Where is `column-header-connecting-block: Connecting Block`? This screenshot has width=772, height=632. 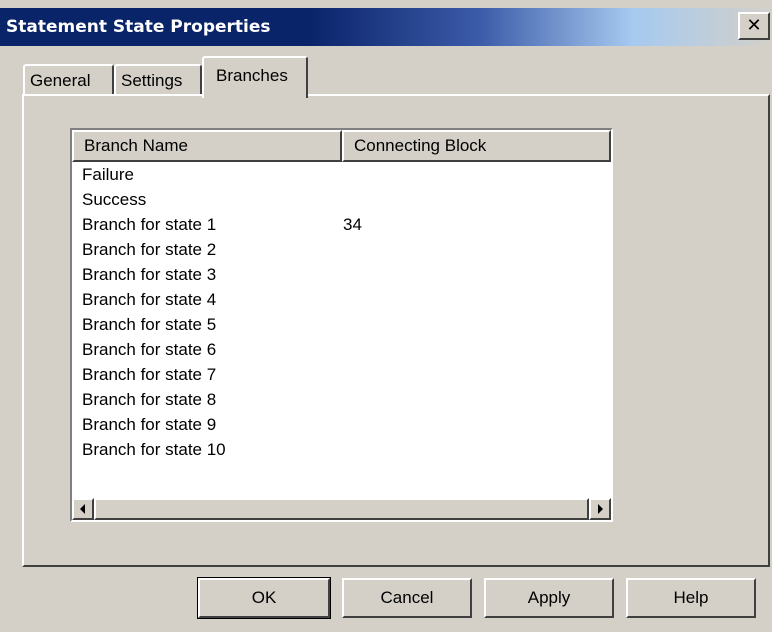 column-header-connecting-block: Connecting Block is located at coordinates (476, 146).